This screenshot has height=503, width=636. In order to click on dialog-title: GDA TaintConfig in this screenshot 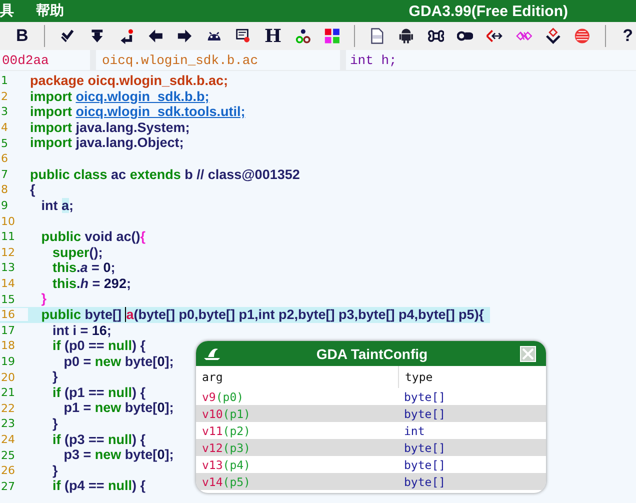, I will do `click(372, 354)`.